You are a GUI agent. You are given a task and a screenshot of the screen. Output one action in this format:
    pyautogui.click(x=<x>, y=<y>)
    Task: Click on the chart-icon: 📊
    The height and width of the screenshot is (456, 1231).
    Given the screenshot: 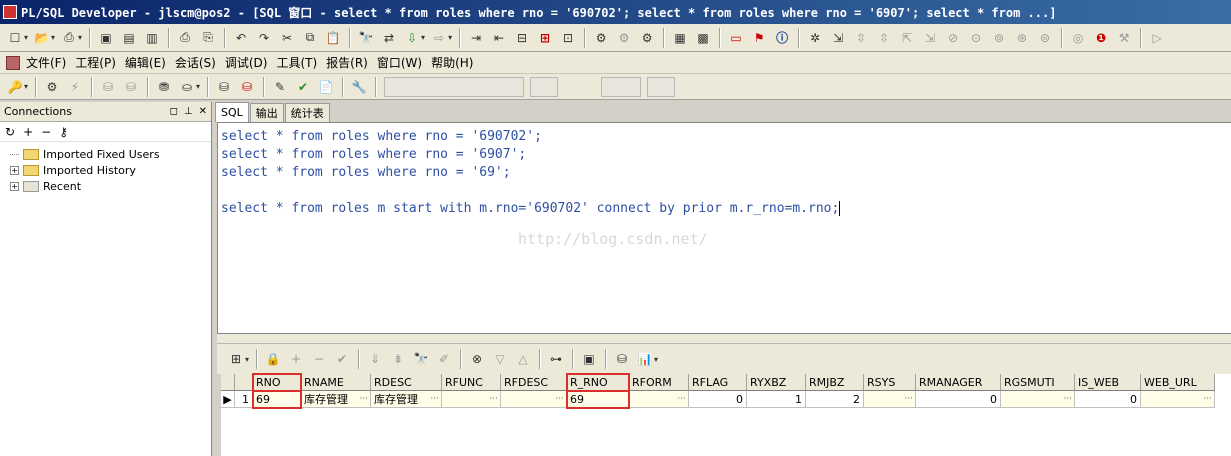 What is the action you would take?
    pyautogui.click(x=645, y=359)
    